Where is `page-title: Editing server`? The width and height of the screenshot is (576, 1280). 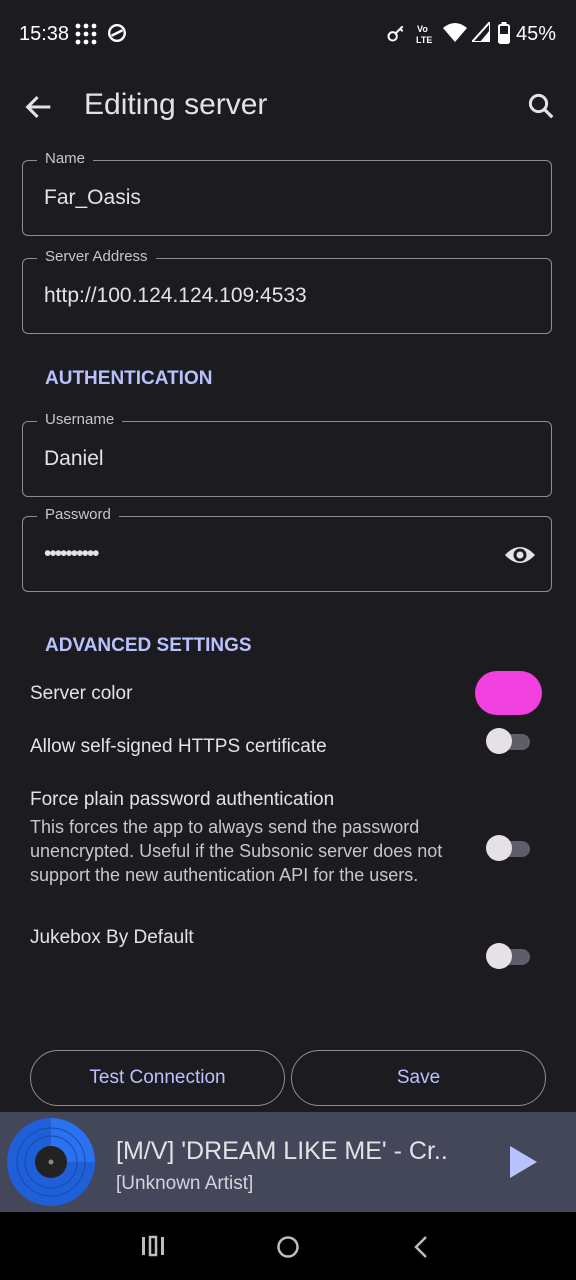
page-title: Editing server is located at coordinates (176, 104).